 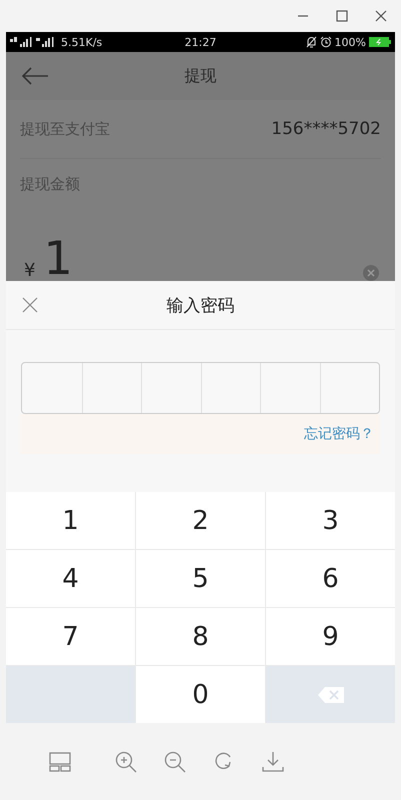 What do you see at coordinates (200, 42) in the screenshot?
I see `clock-time: 21:27` at bounding box center [200, 42].